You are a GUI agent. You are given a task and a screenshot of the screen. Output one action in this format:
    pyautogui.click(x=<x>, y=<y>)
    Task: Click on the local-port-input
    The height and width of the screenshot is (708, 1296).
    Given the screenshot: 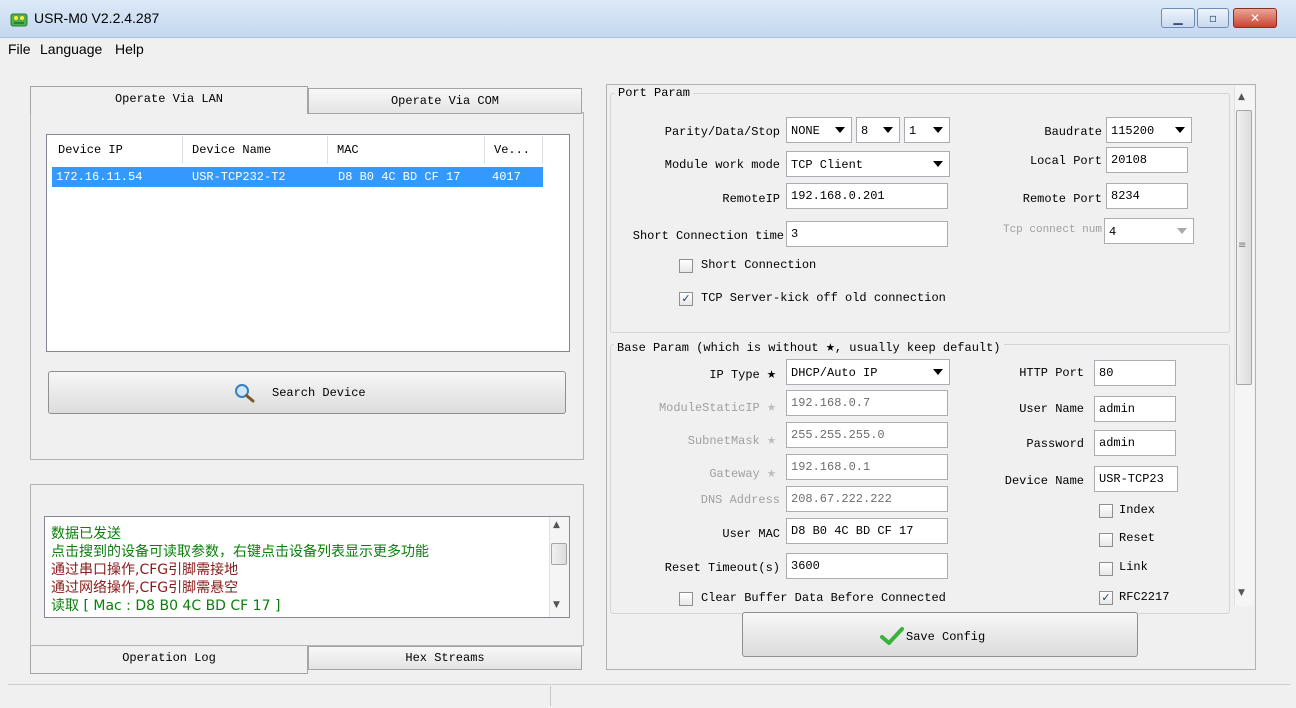 What is the action you would take?
    pyautogui.click(x=1147, y=160)
    